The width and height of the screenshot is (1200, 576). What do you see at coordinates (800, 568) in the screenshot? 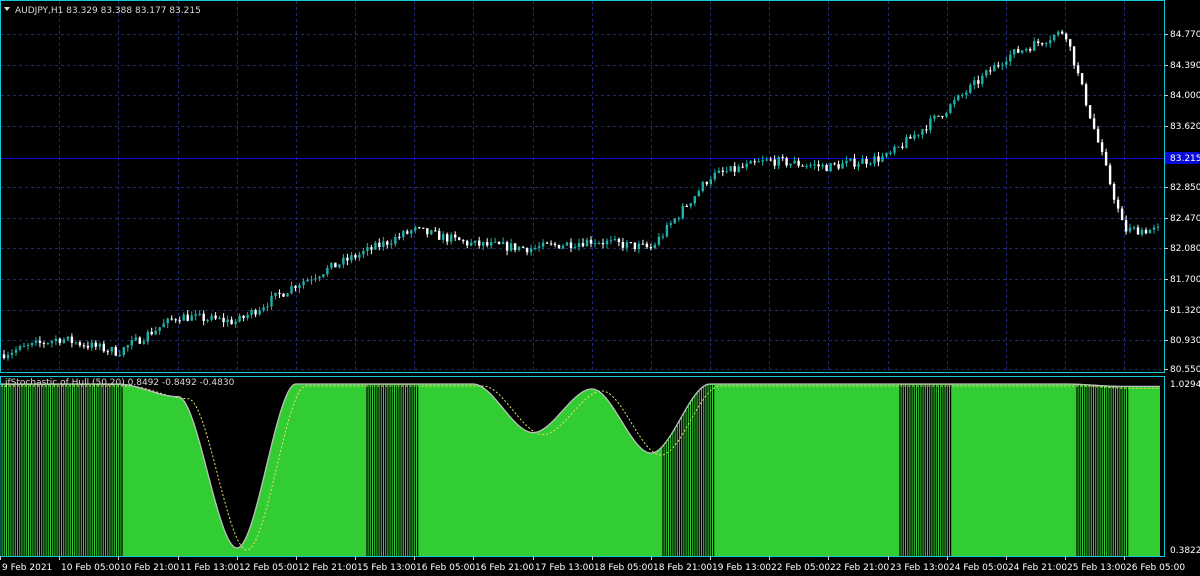
I see `time-label: 22 Feb 05:00` at bounding box center [800, 568].